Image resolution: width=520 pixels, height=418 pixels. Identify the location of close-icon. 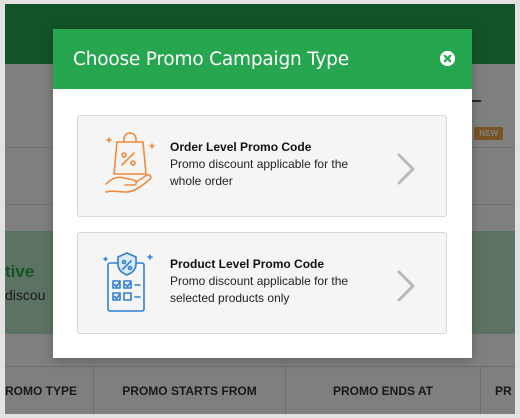
(447, 58).